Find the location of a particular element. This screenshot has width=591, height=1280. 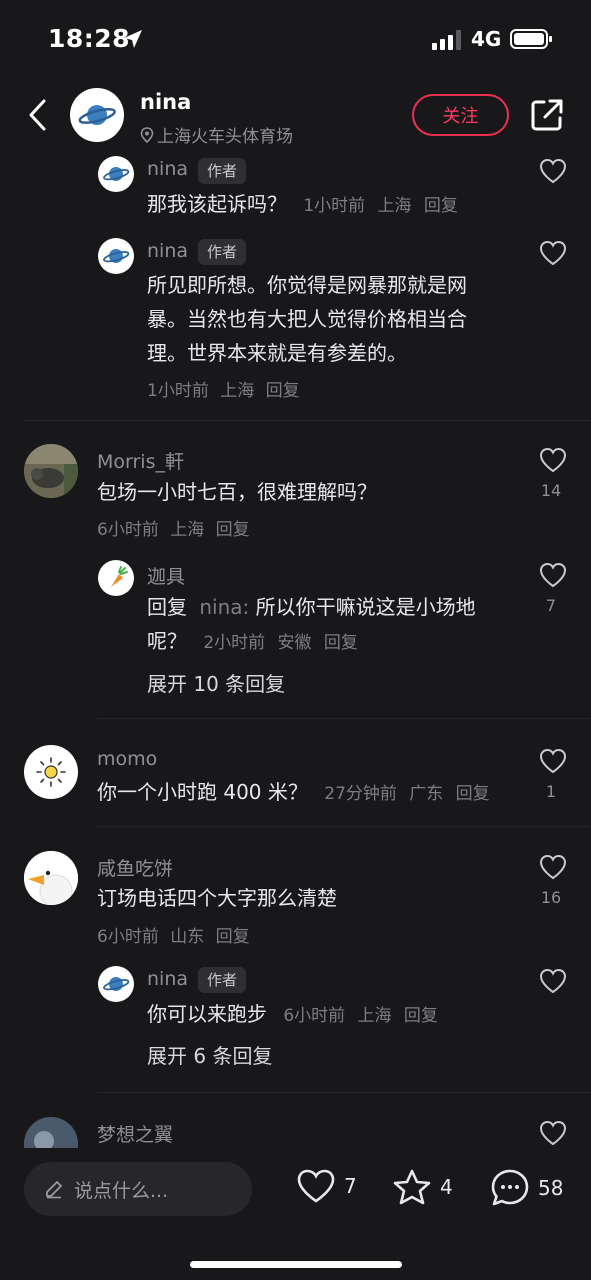

comment-text-line: 那我该起诉吗？ 1小时前 上海 回复 is located at coordinates (302, 205).